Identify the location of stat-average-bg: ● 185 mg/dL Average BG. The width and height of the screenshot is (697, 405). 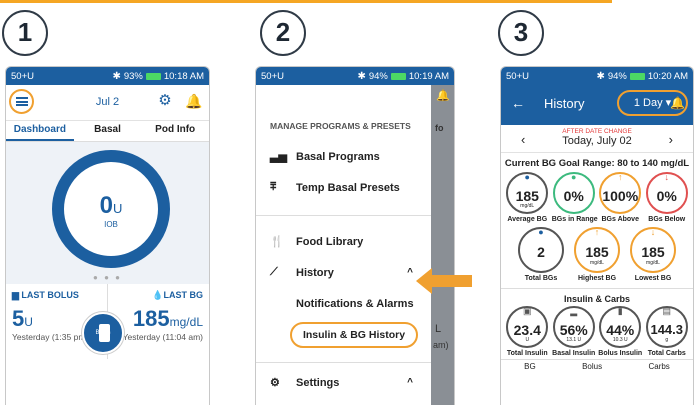
(527, 197).